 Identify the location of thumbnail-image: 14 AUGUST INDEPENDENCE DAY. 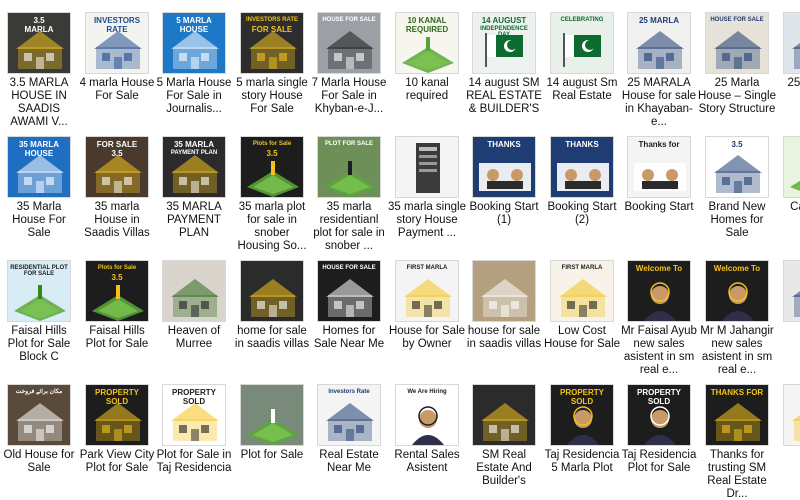
(504, 43).